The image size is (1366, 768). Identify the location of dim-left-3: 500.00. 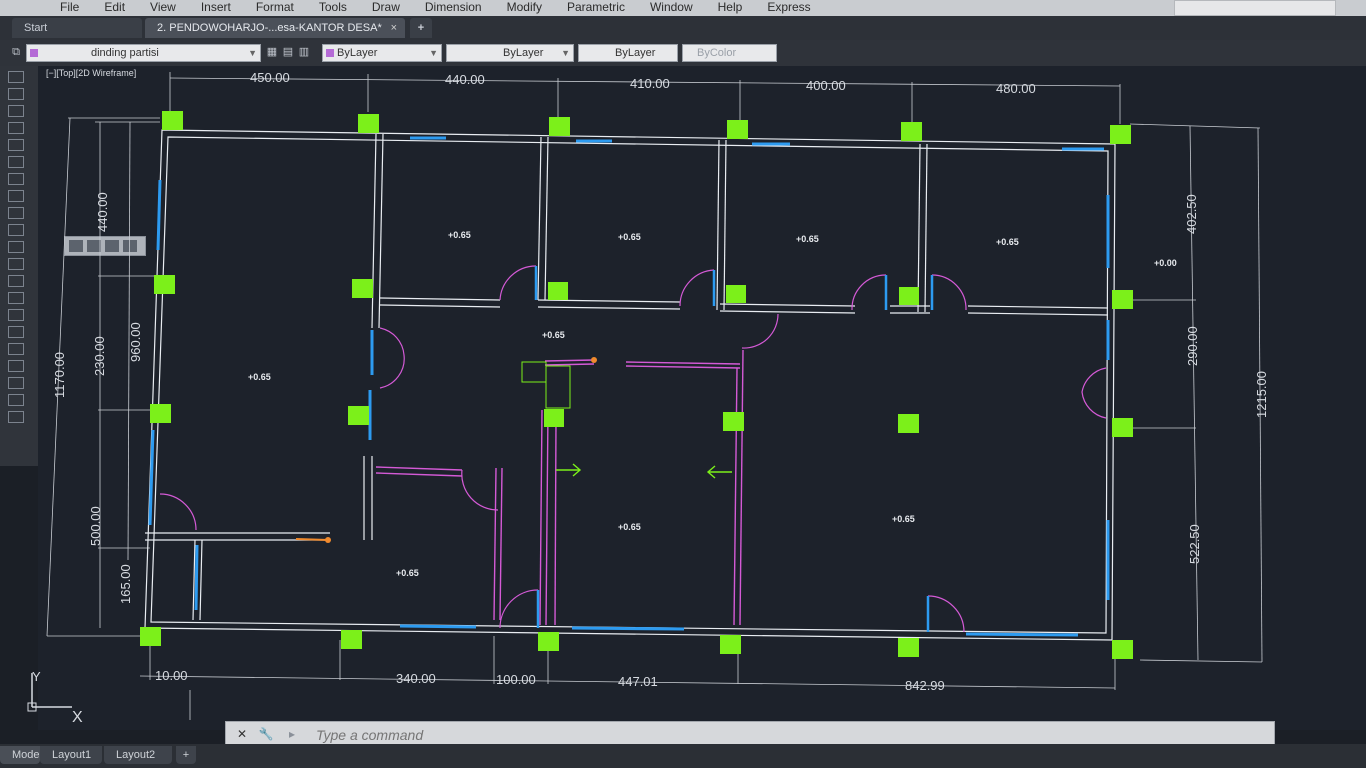
(95, 526).